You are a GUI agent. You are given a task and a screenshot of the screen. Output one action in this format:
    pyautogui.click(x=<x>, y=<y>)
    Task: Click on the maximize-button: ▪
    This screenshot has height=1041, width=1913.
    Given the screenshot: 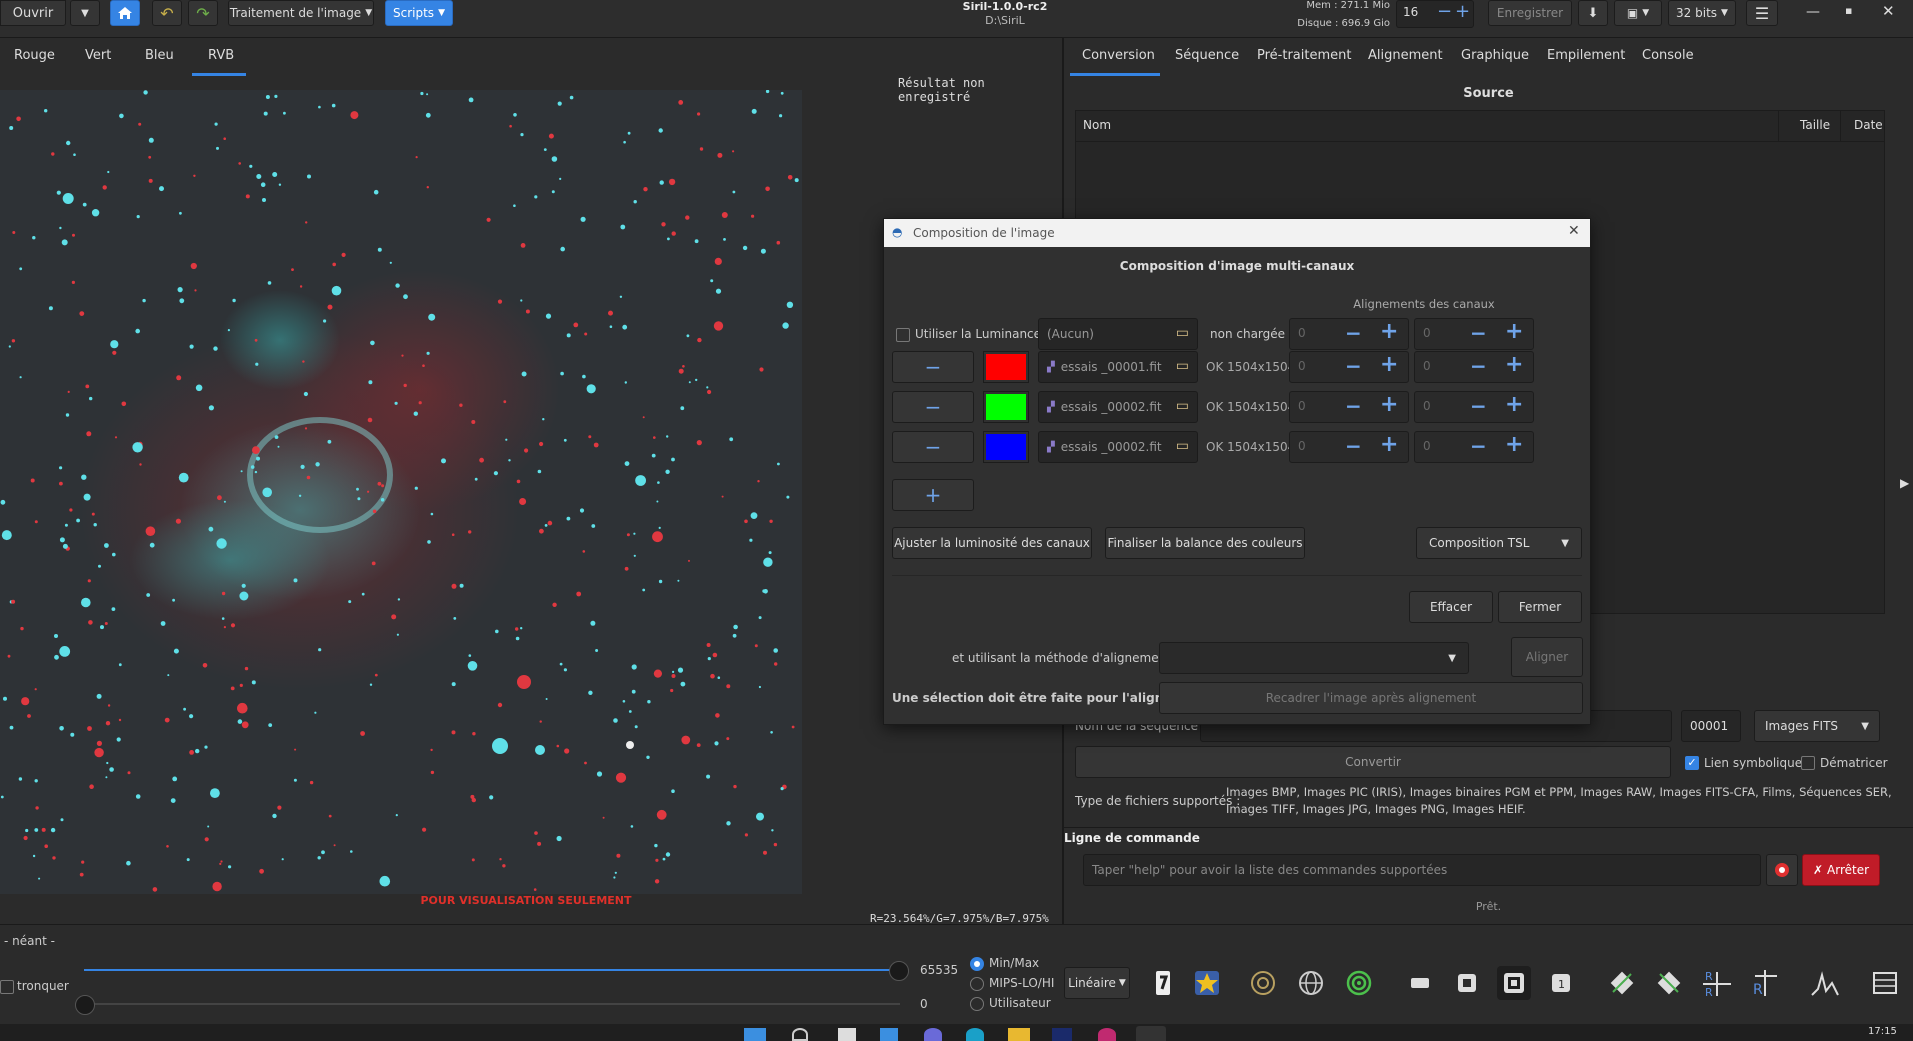 What is the action you would take?
    pyautogui.click(x=1848, y=10)
    